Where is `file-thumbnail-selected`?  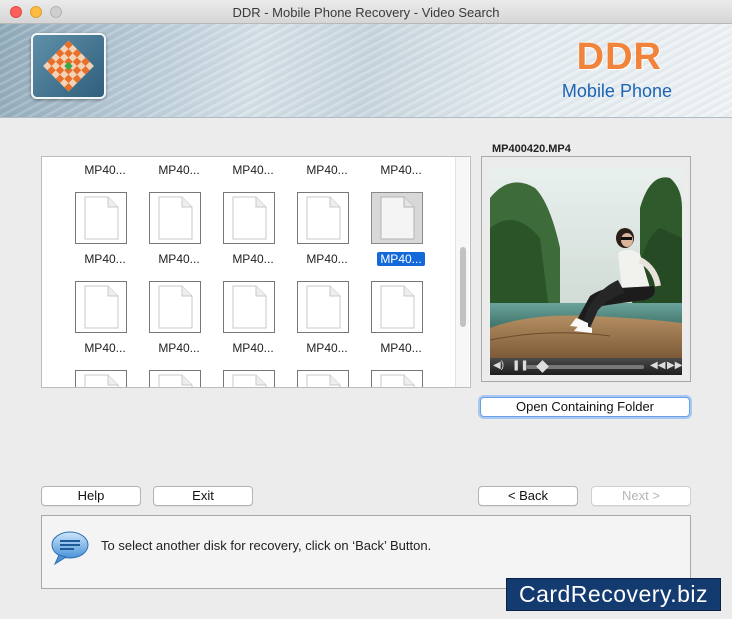
file-thumbnail-selected is located at coordinates (397, 218).